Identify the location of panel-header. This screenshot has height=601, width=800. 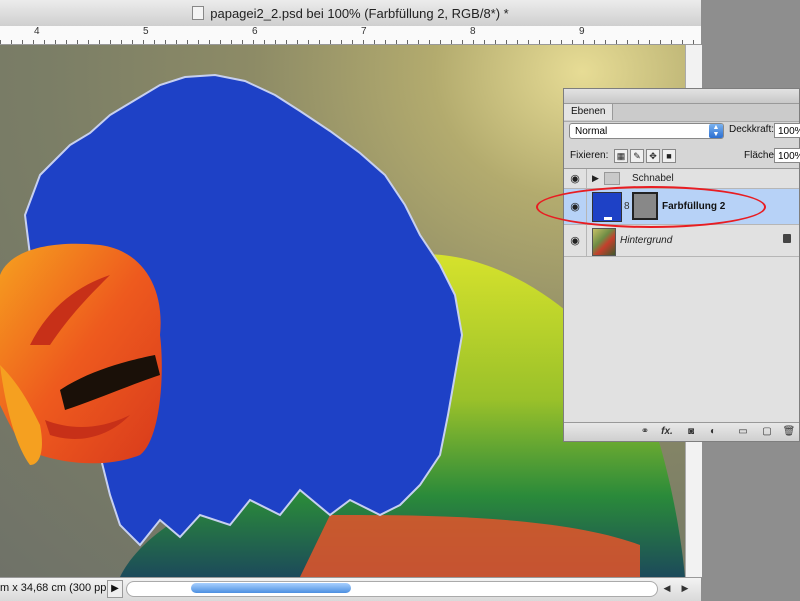
(681, 96).